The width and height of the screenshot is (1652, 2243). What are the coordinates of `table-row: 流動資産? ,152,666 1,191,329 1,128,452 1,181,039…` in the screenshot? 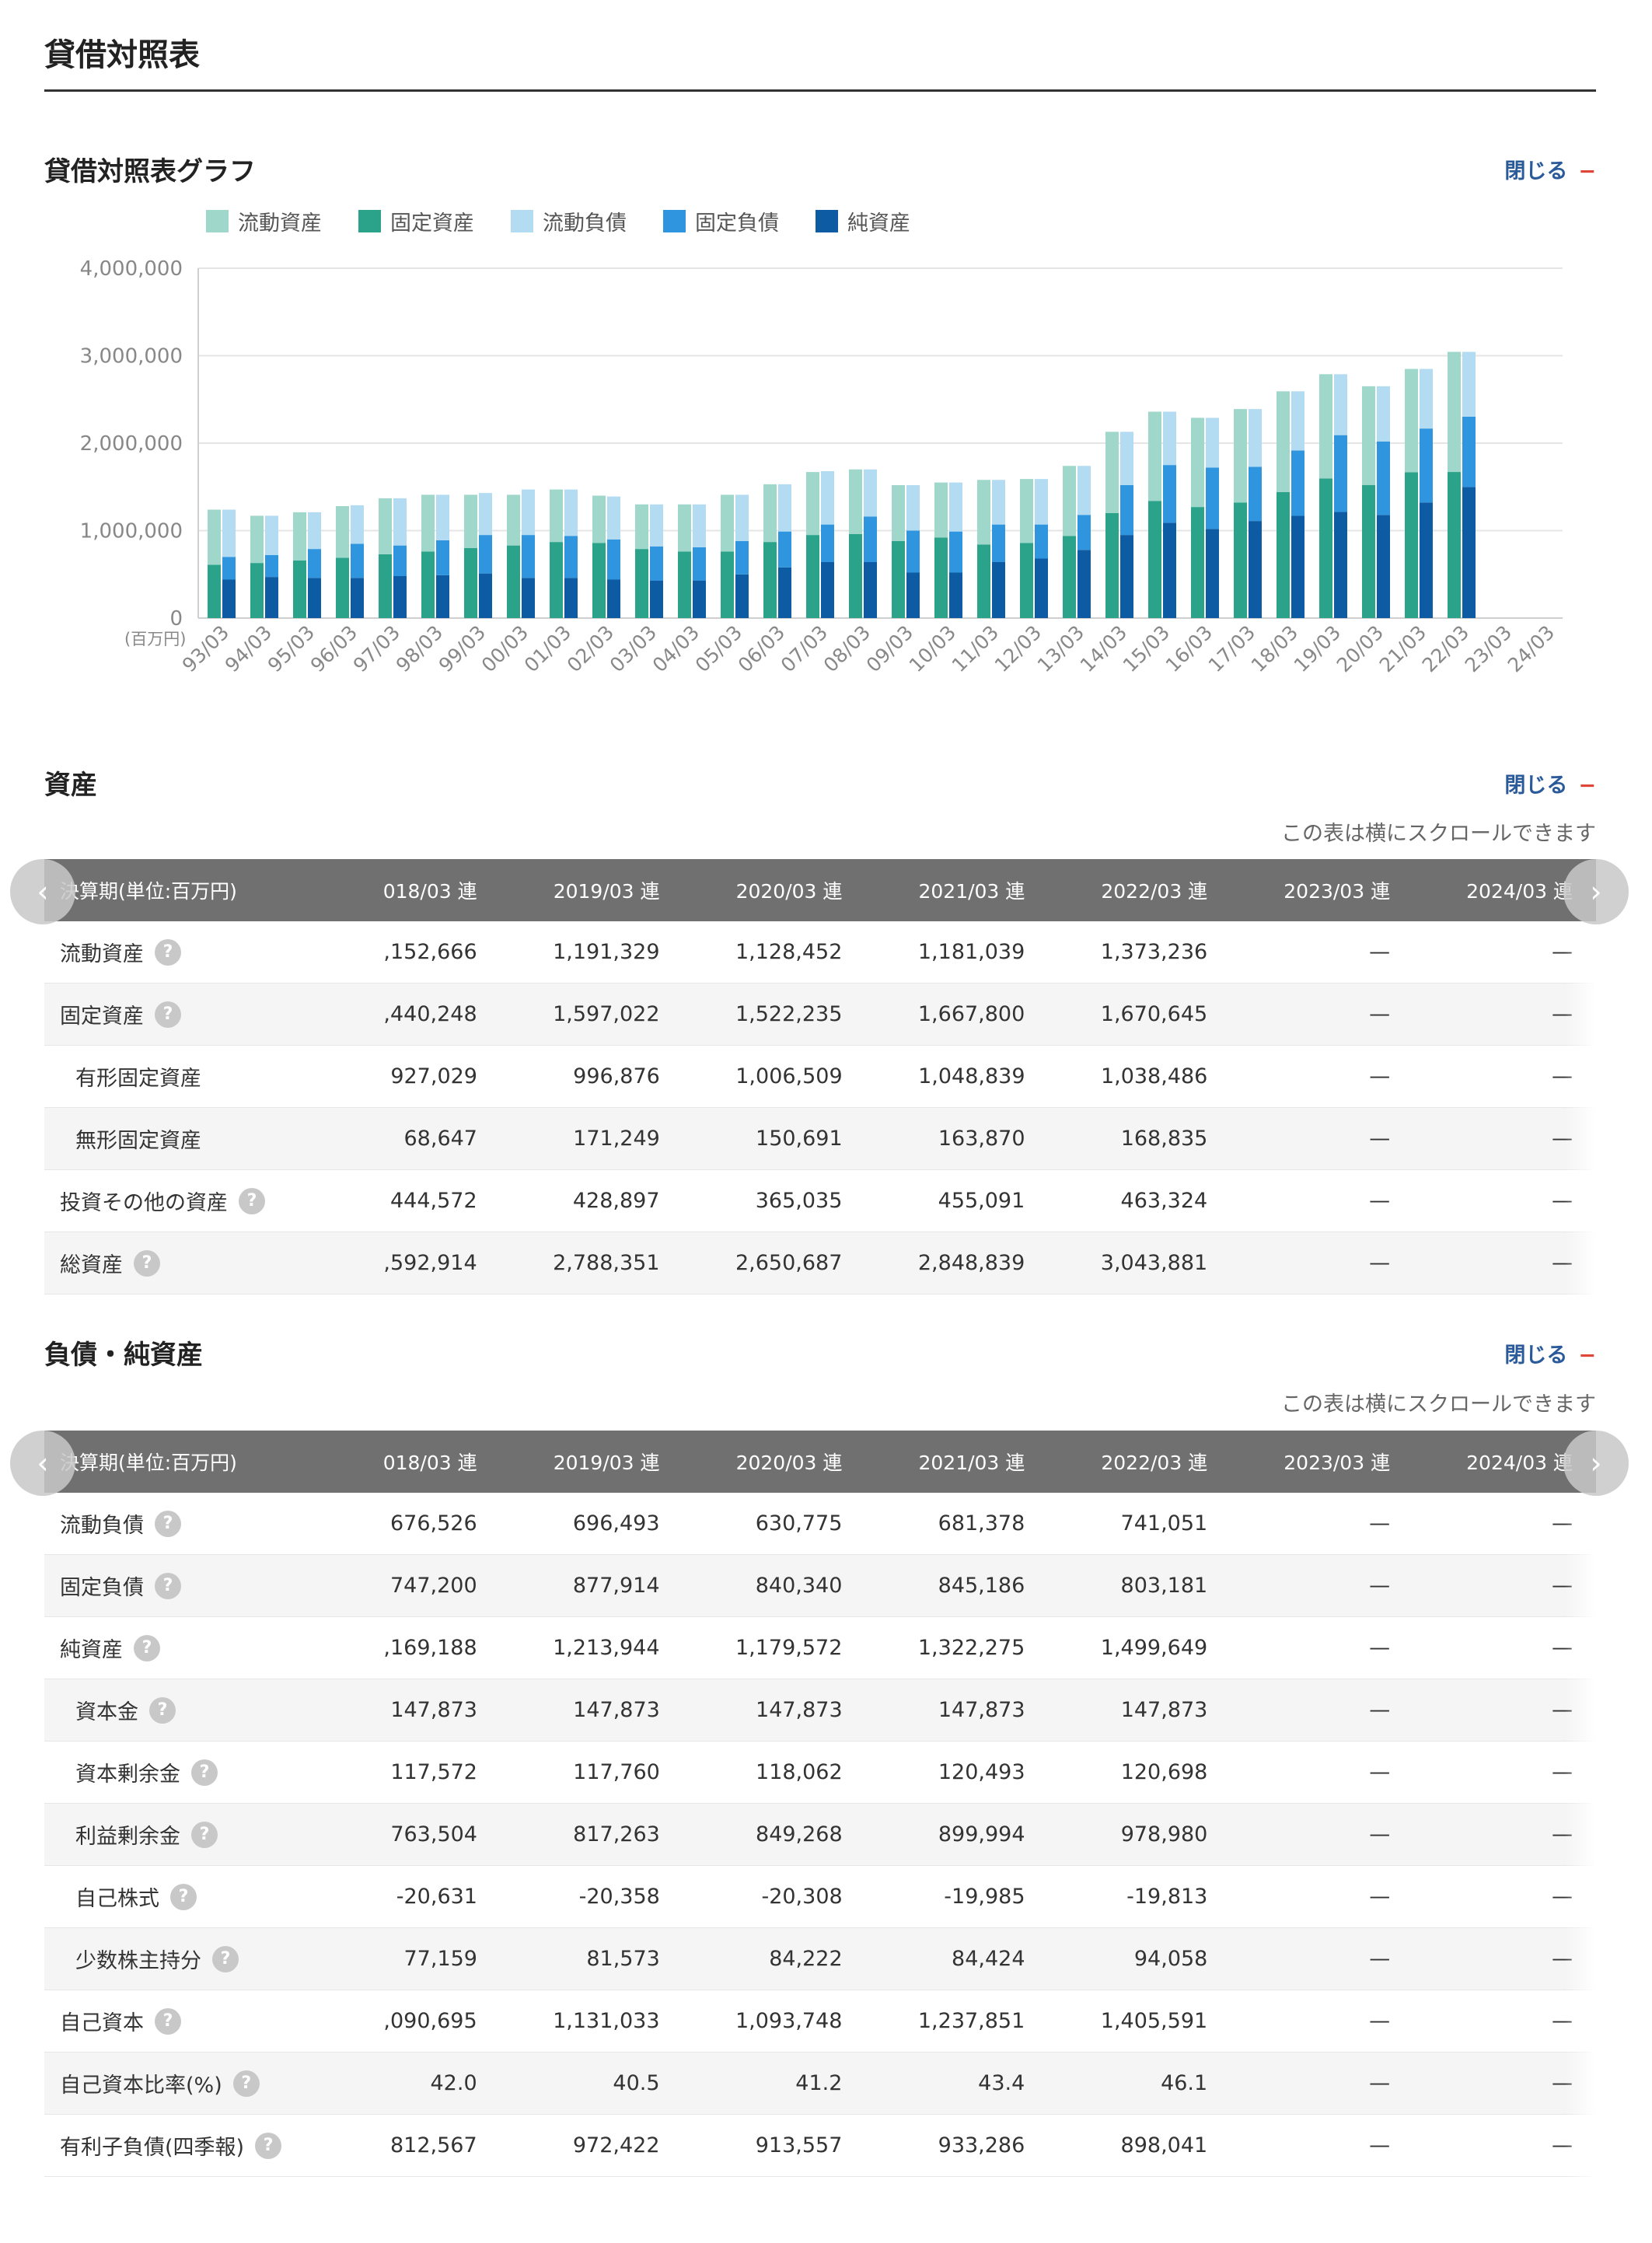 It's located at (820, 952).